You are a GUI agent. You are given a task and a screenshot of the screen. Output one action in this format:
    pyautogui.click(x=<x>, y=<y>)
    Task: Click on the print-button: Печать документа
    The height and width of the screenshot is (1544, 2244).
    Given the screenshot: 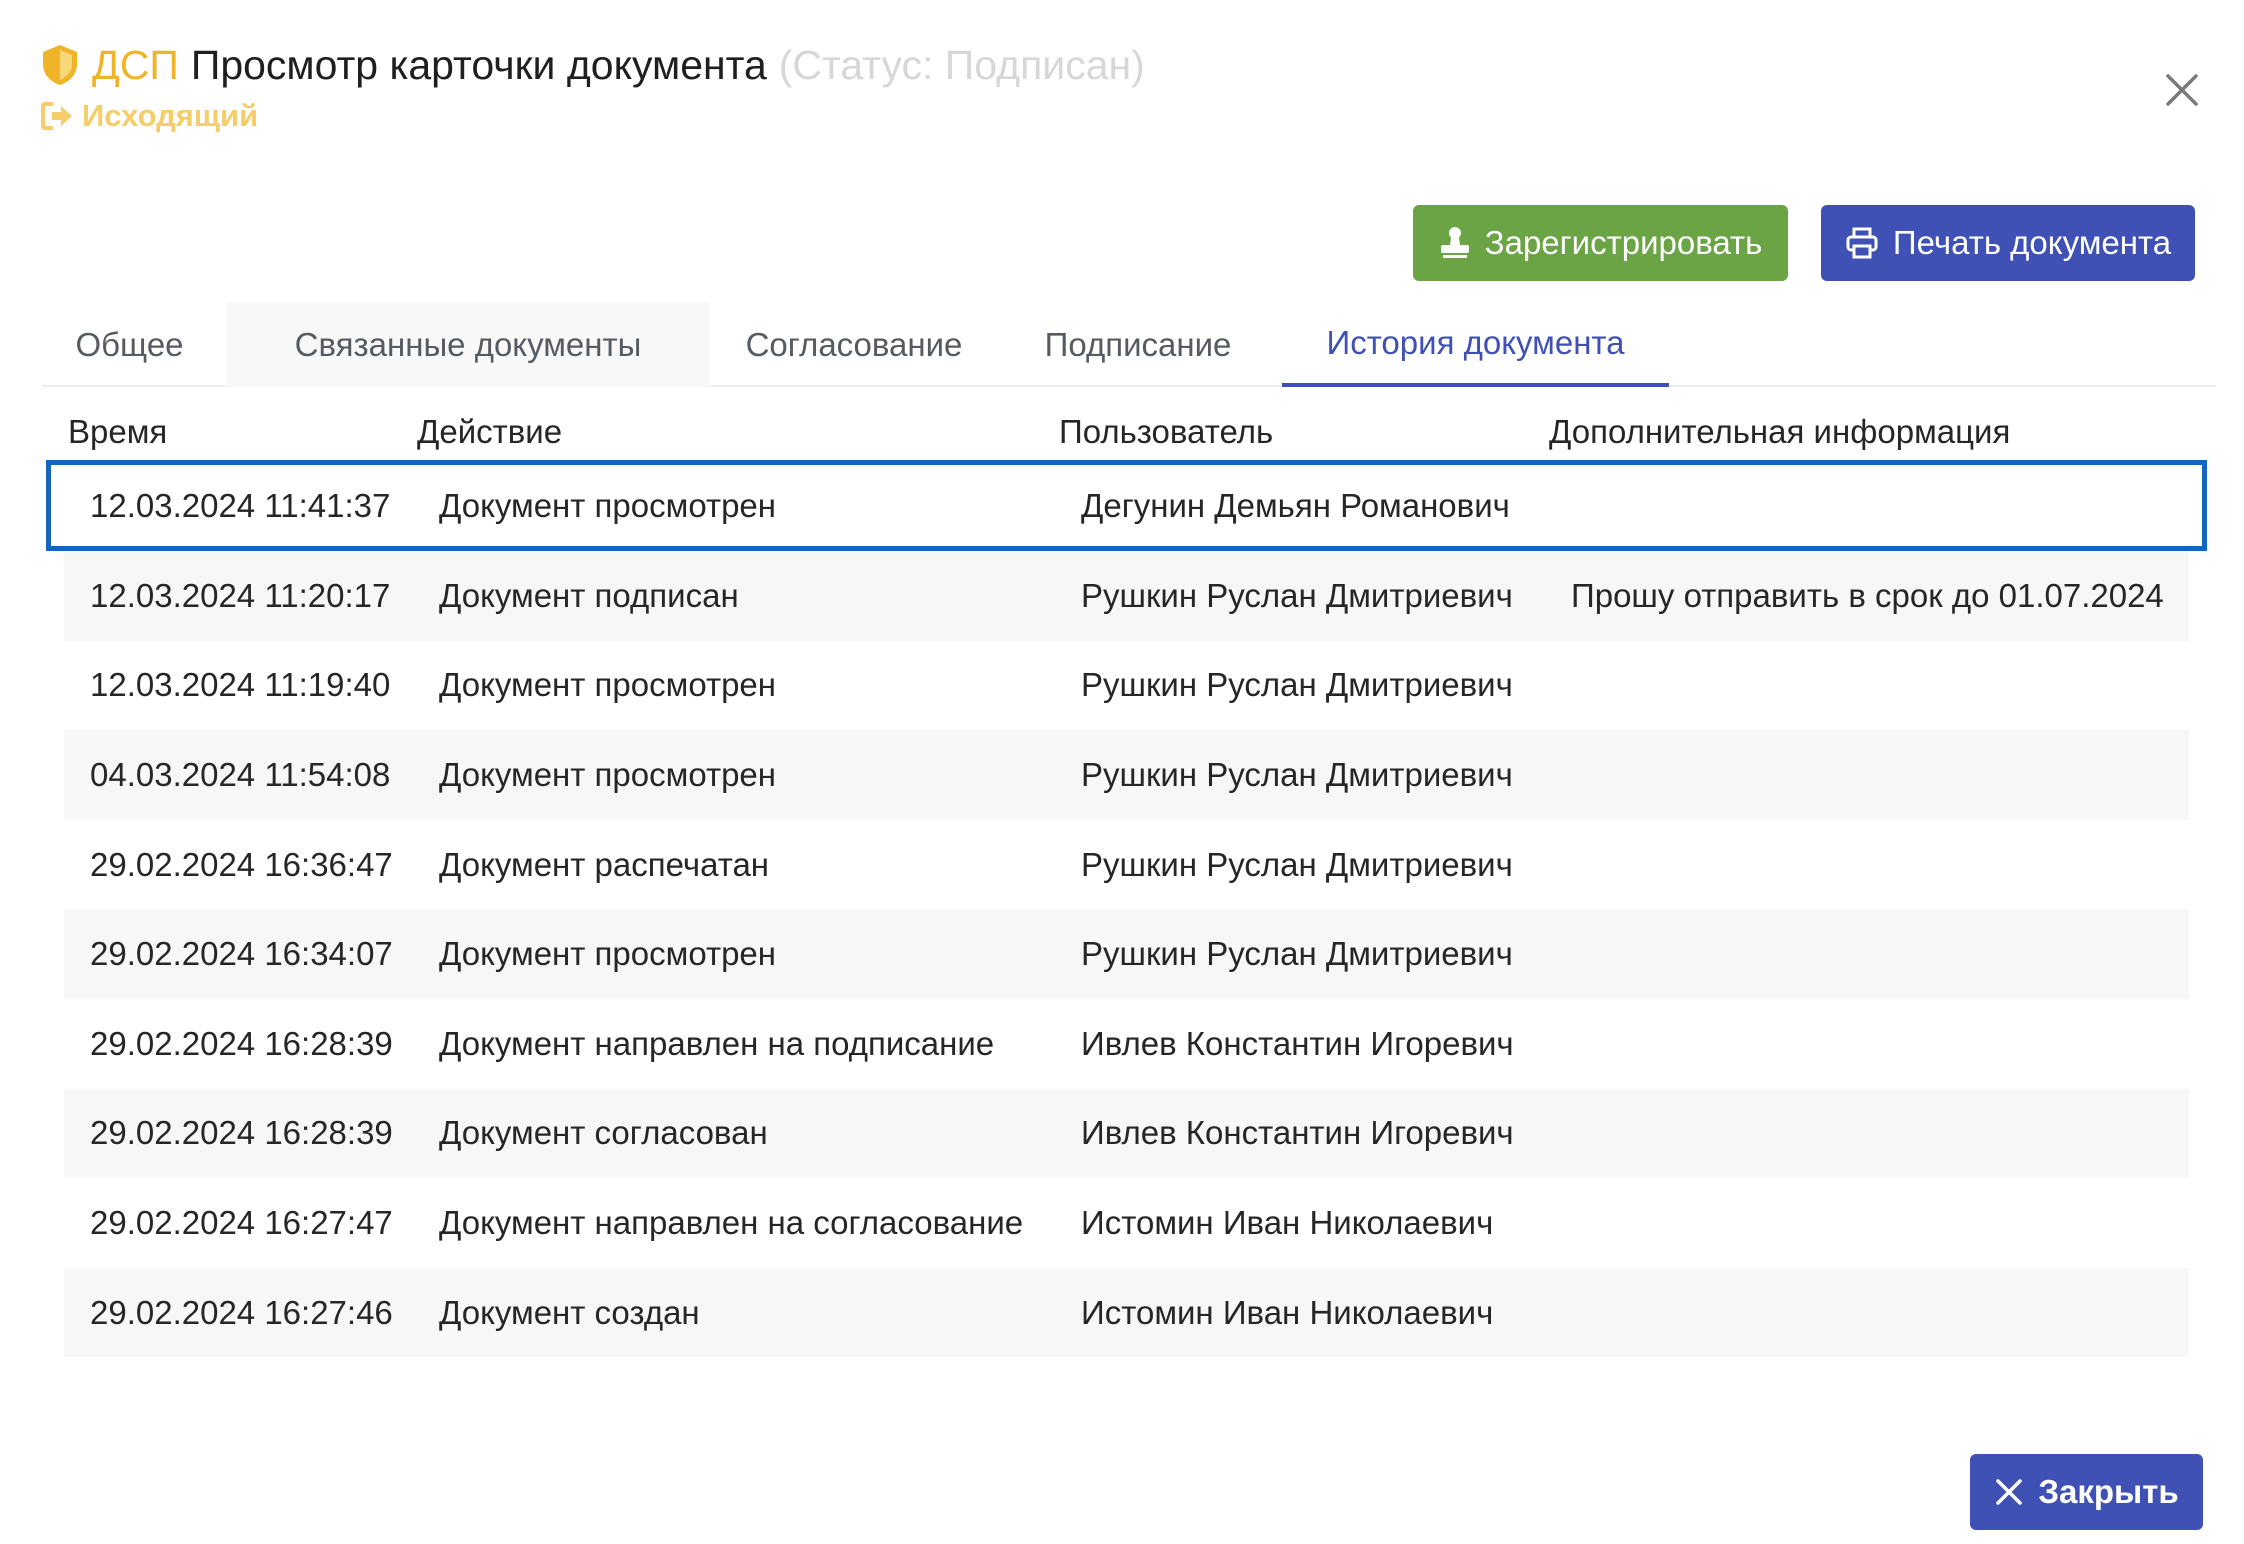 What is the action you would take?
    pyautogui.click(x=2008, y=243)
    